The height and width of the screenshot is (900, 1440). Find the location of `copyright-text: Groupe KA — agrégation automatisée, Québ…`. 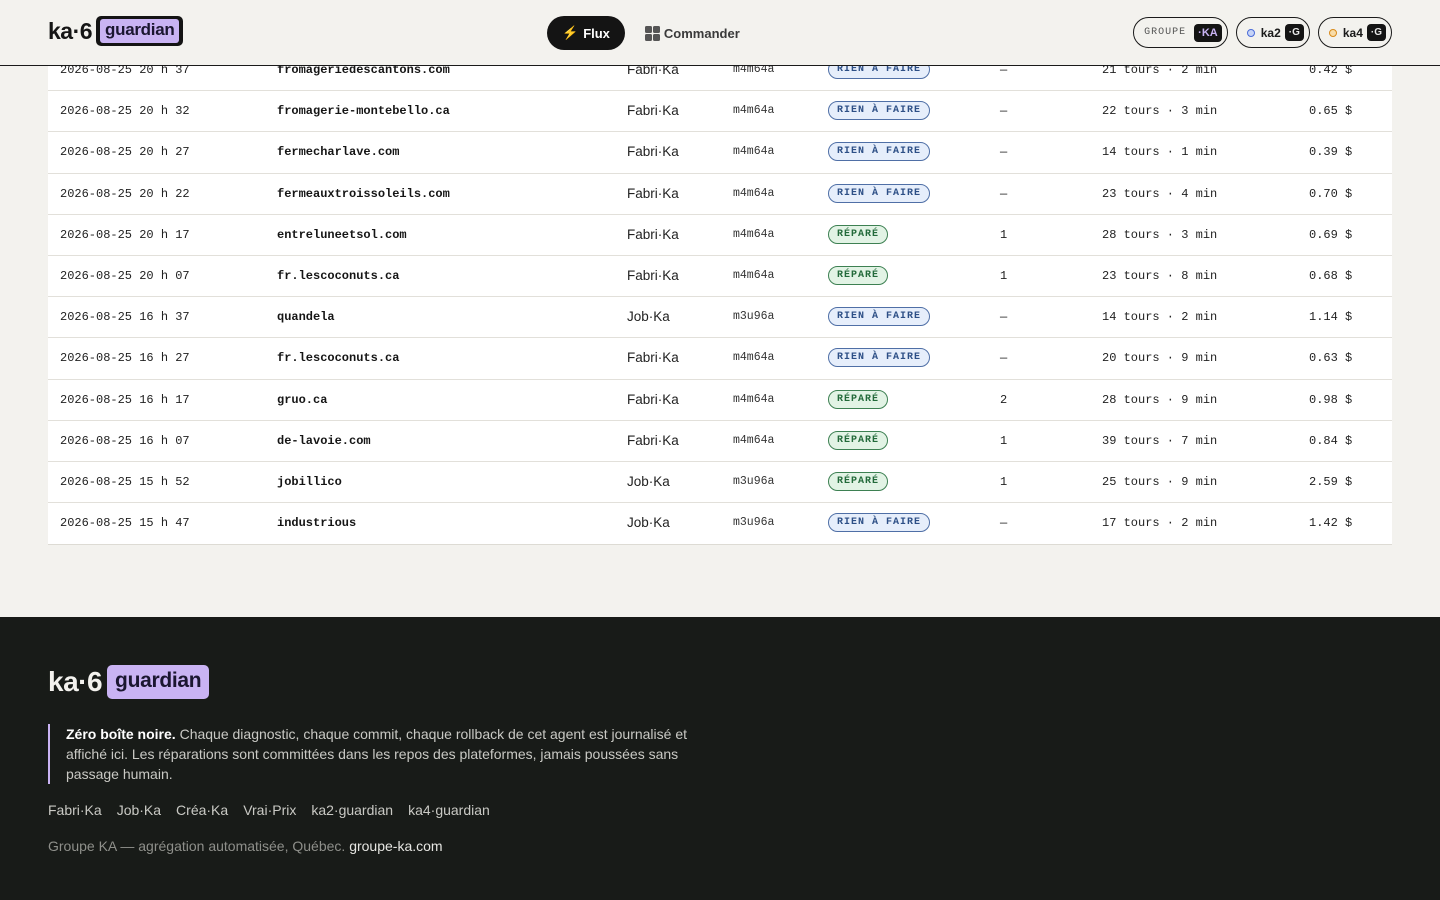

copyright-text: Groupe KA — agrégation automatisée, Québ… is located at coordinates (199, 846).